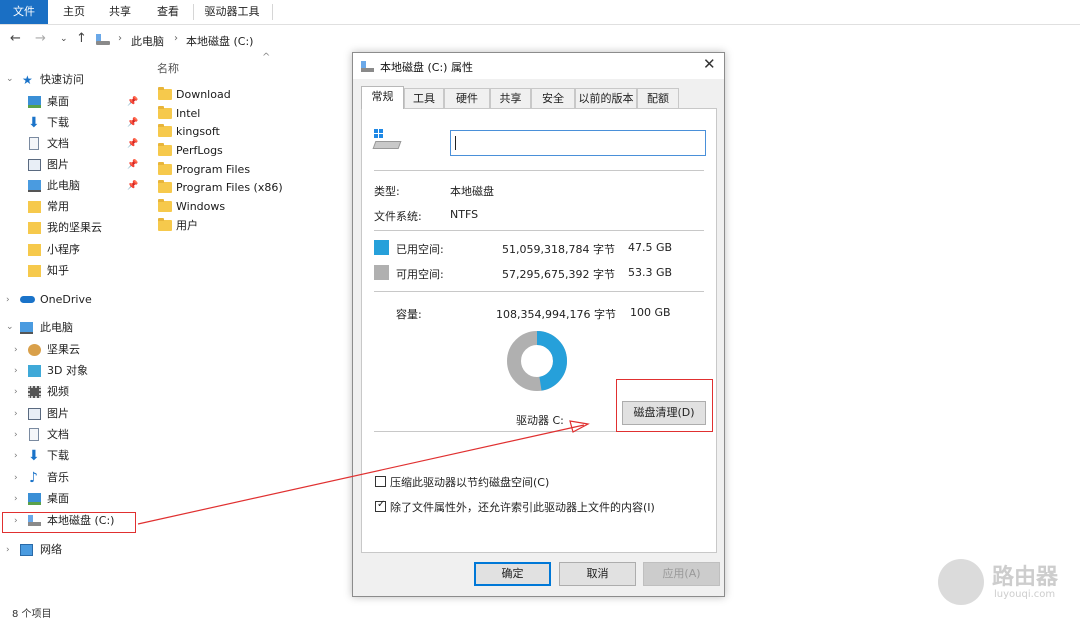 The height and width of the screenshot is (623, 1080). What do you see at coordinates (193, 12) in the screenshot?
I see `ribbon-divider` at bounding box center [193, 12].